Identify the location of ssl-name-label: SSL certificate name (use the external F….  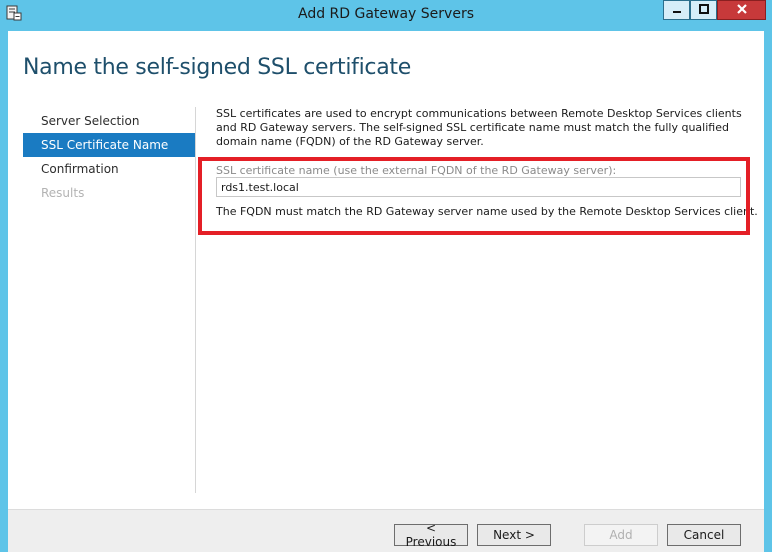
(416, 170).